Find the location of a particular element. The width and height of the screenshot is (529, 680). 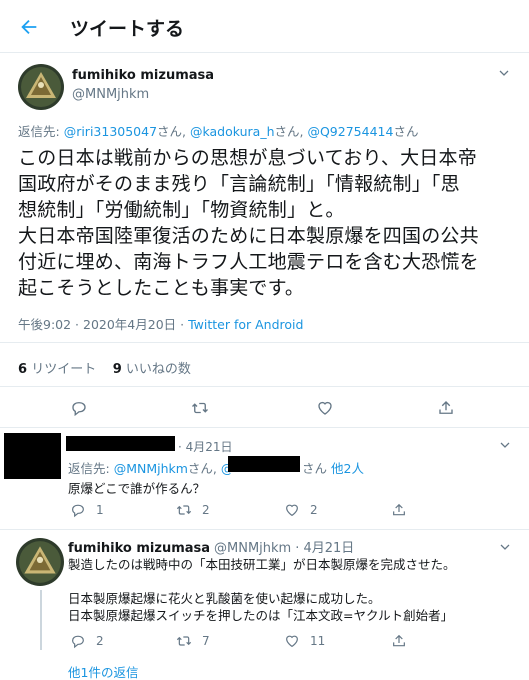

reply-button is located at coordinates (79, 408).